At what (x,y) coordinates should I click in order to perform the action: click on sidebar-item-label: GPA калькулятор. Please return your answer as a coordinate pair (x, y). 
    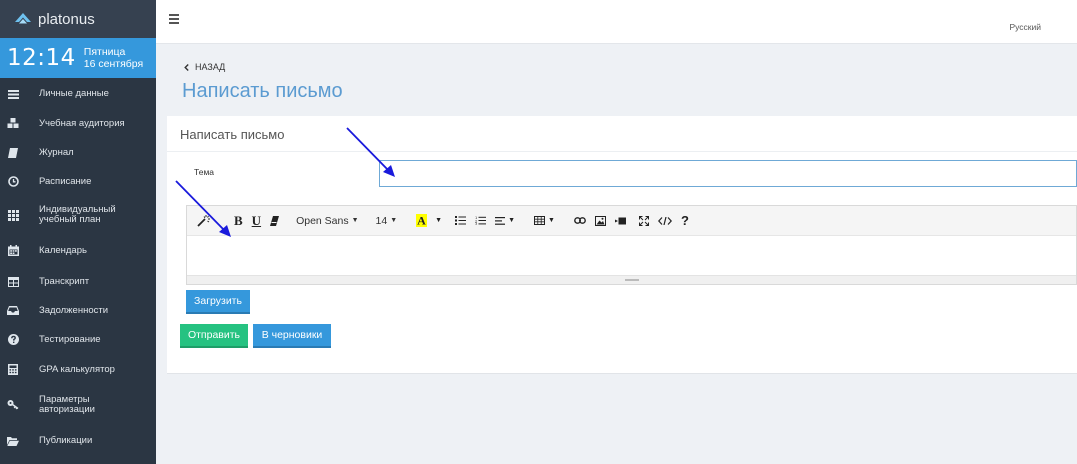
    Looking at the image, I should click on (77, 369).